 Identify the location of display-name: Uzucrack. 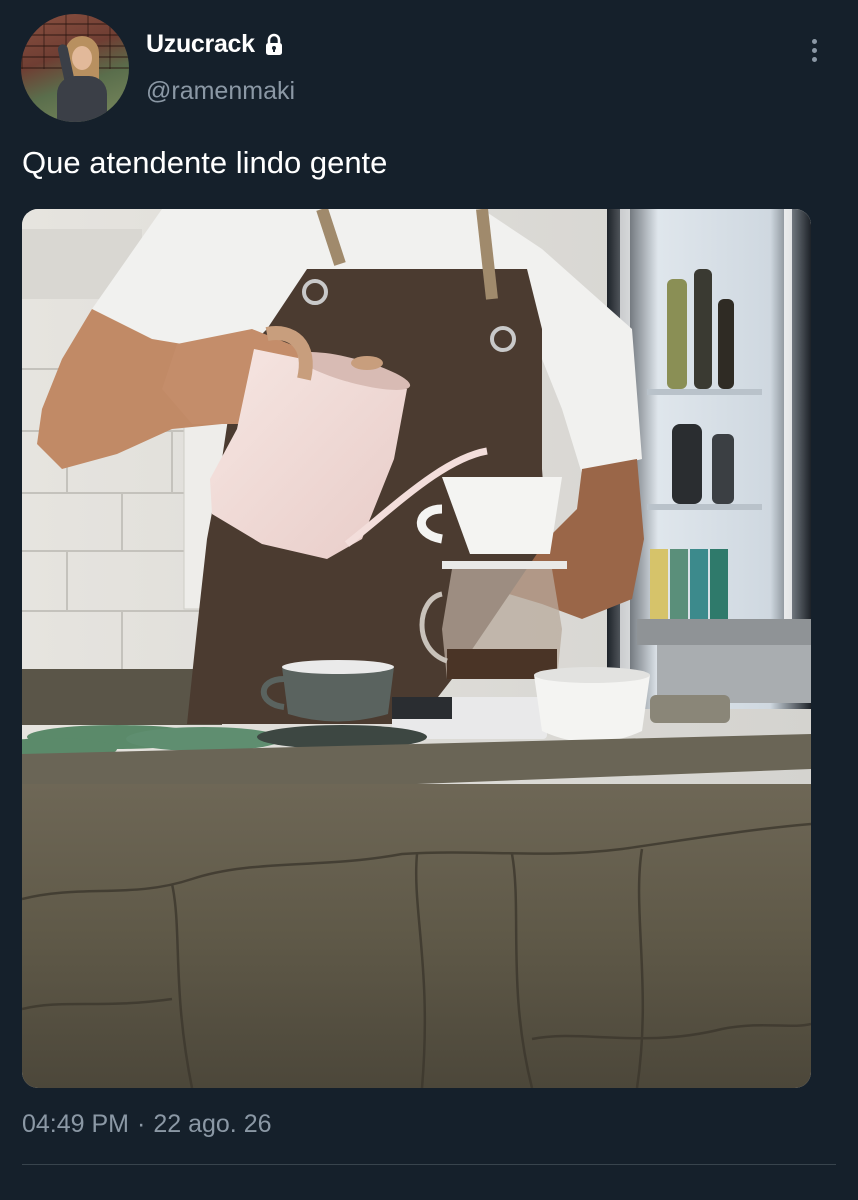
(200, 44).